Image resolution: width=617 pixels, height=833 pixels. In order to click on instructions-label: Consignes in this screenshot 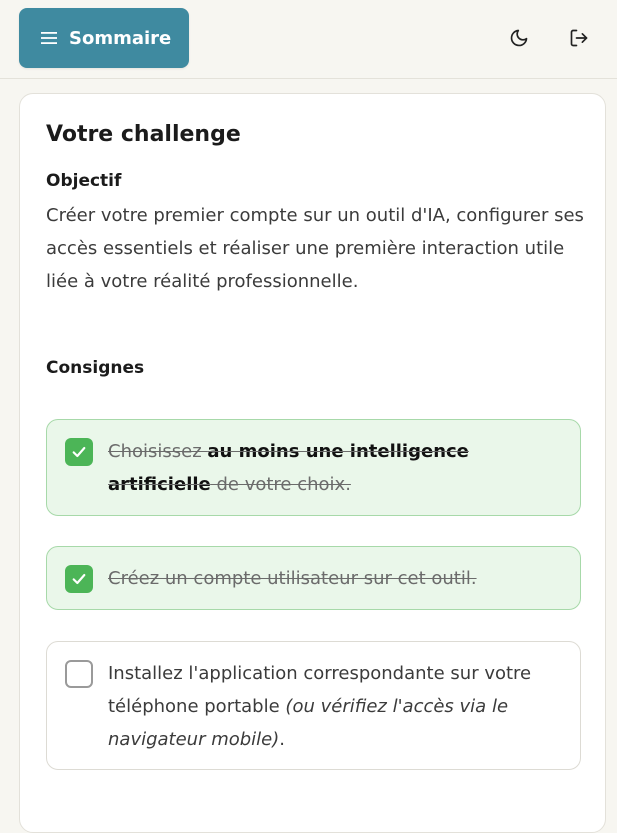, I will do `click(95, 368)`.